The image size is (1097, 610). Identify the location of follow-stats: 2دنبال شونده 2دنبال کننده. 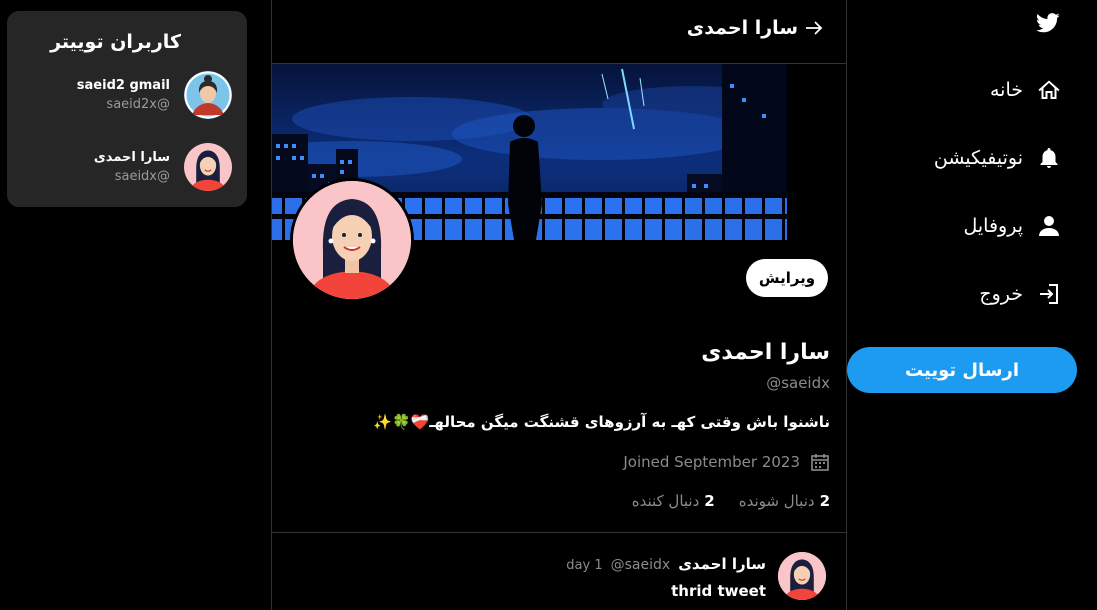
(731, 501).